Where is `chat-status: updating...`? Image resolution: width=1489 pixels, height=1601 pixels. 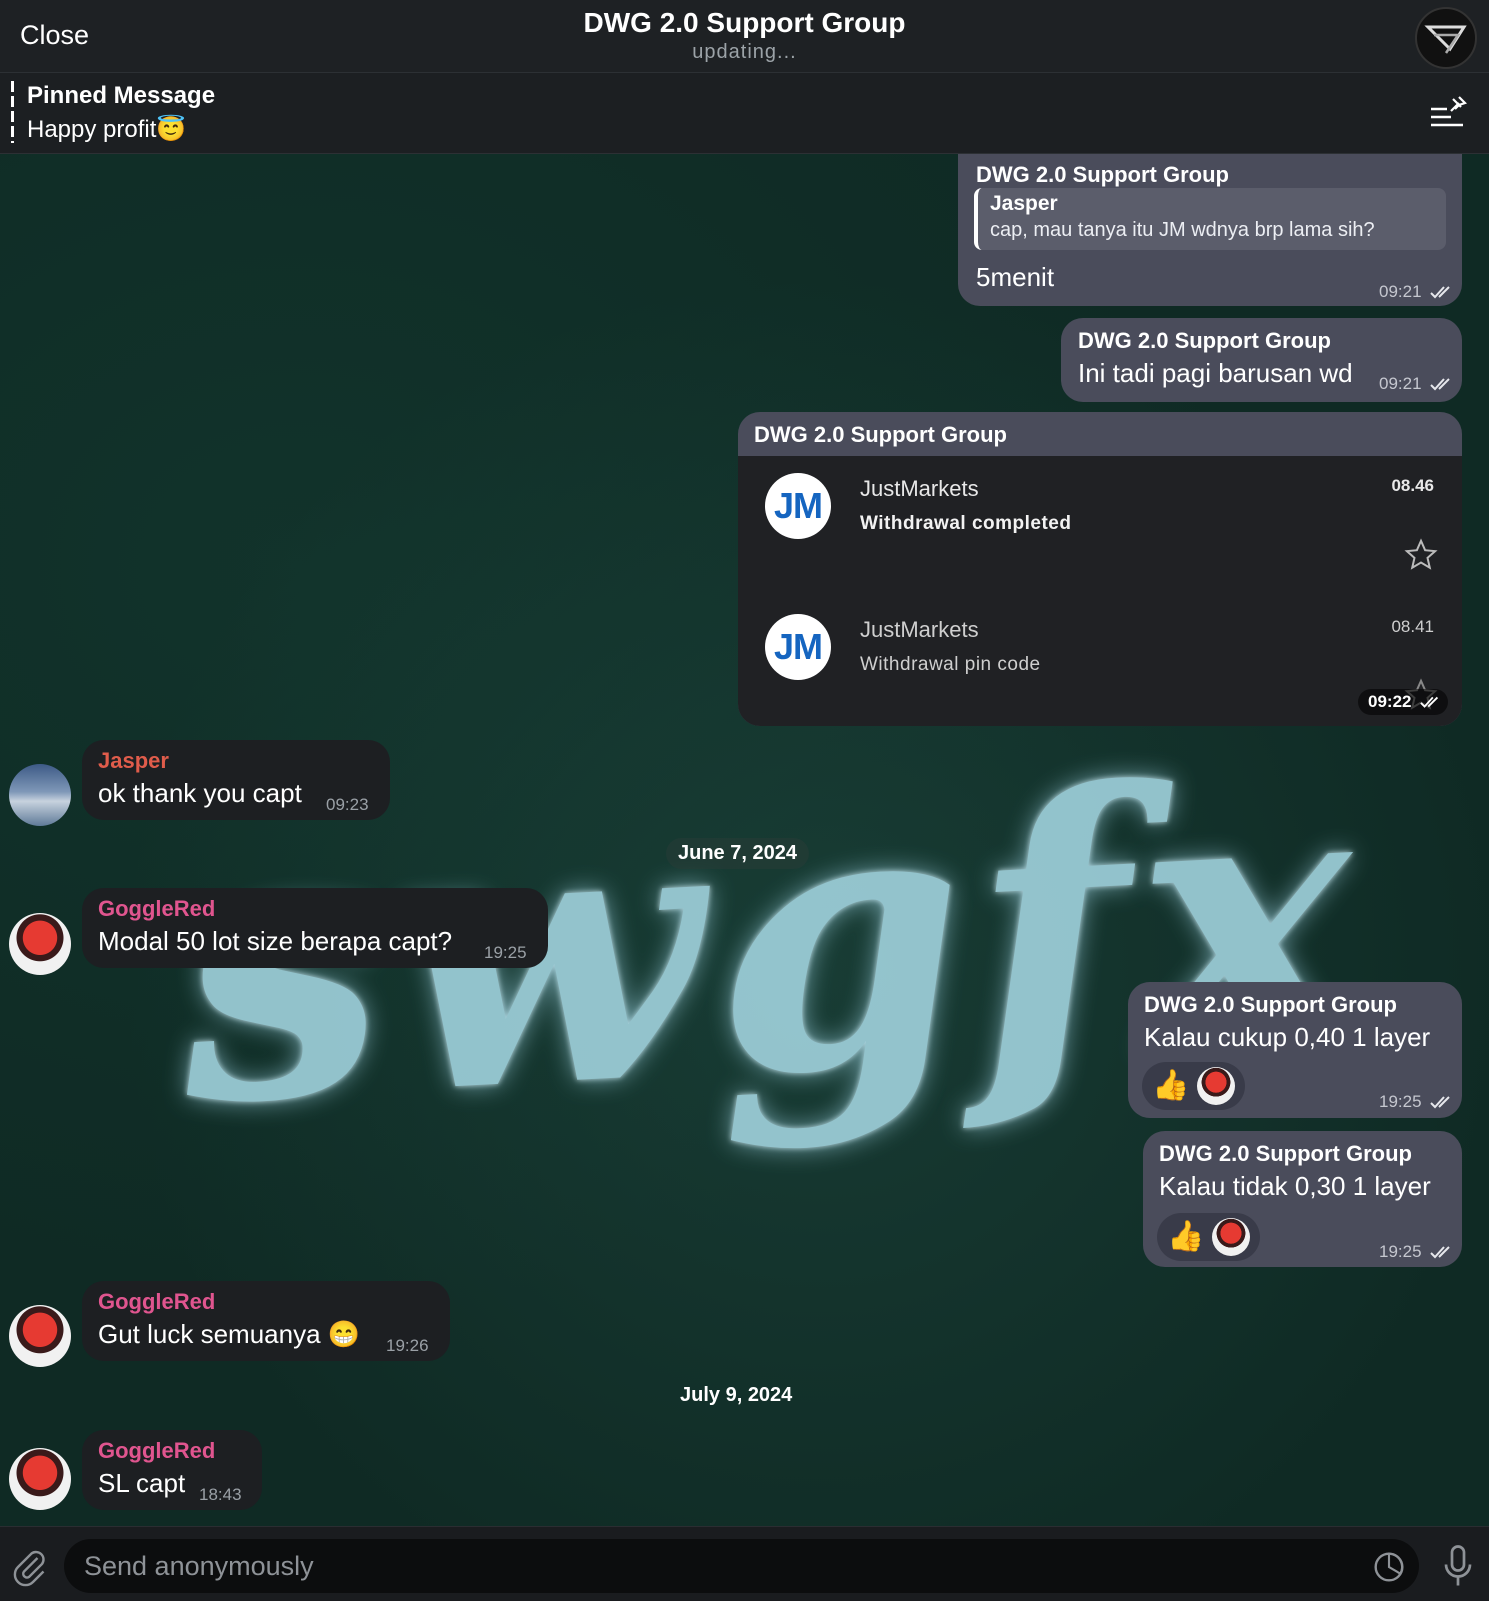
chat-status: updating... is located at coordinates (744, 52).